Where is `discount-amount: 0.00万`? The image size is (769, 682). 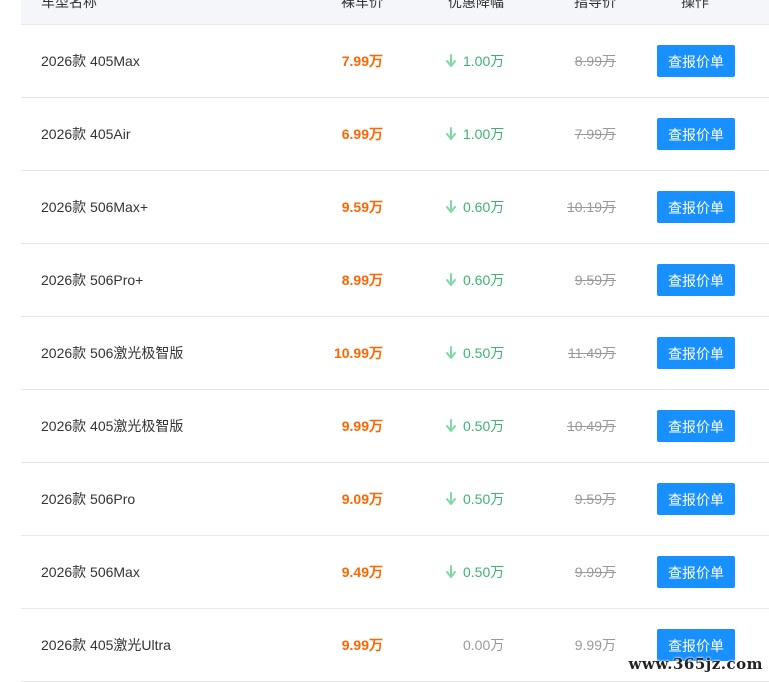
discount-amount: 0.00万 is located at coordinates (474, 645).